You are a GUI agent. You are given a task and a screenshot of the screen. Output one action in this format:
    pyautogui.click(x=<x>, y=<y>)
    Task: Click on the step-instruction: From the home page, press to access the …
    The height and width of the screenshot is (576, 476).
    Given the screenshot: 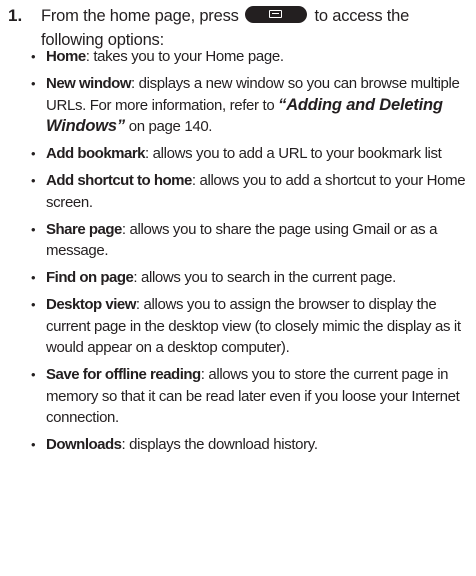 What is the action you would take?
    pyautogui.click(x=251, y=28)
    